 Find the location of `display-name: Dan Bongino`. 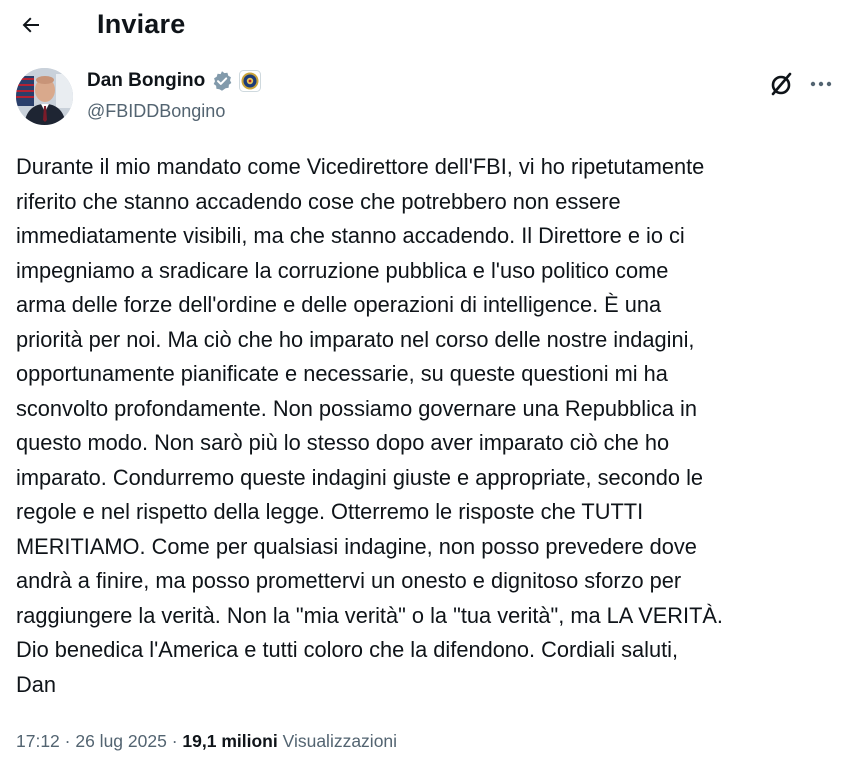

display-name: Dan Bongino is located at coordinates (146, 81).